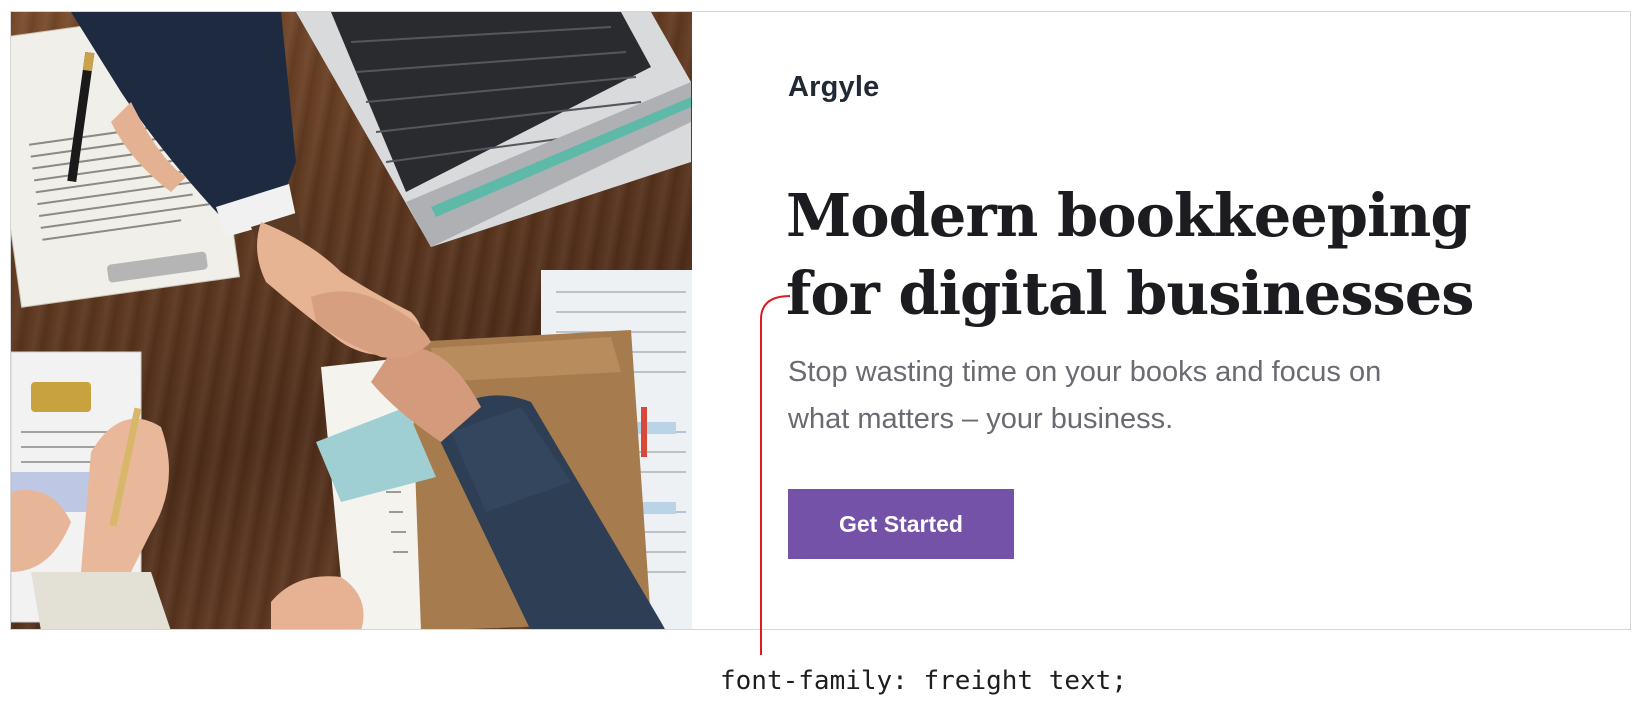 This screenshot has height=724, width=1636. What do you see at coordinates (775, 475) in the screenshot?
I see `annotation-pointer-line` at bounding box center [775, 475].